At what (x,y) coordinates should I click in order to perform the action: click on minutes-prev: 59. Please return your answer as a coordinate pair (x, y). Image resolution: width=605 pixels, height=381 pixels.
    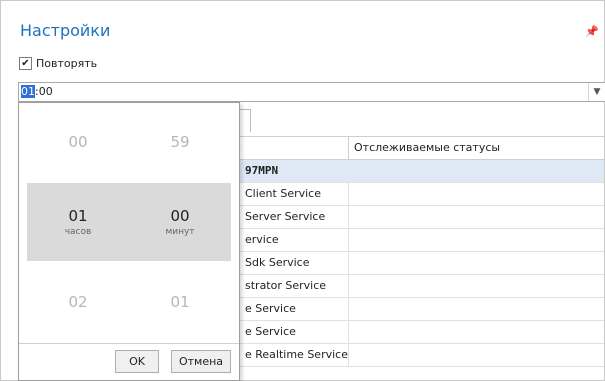
    Looking at the image, I should click on (180, 142).